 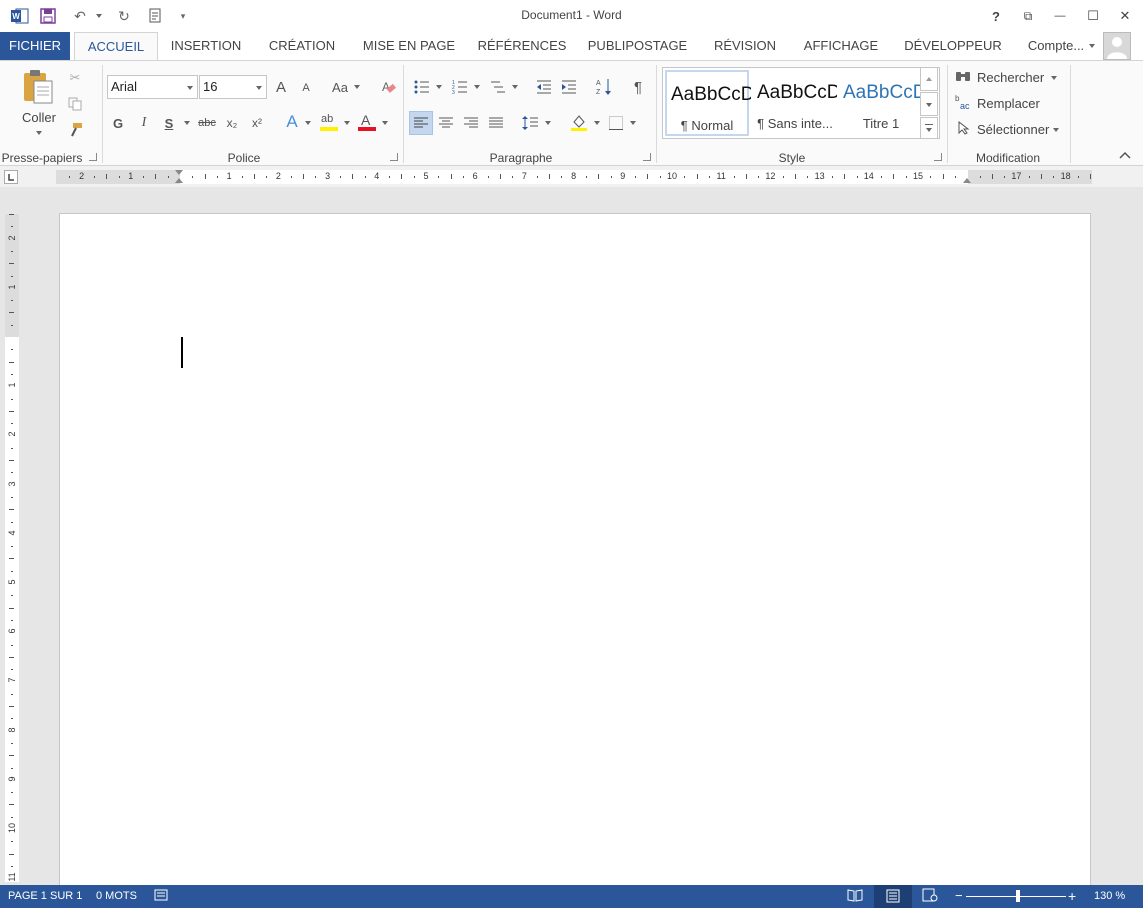 I want to click on zoom-slider-thumb, so click(x=1018, y=896).